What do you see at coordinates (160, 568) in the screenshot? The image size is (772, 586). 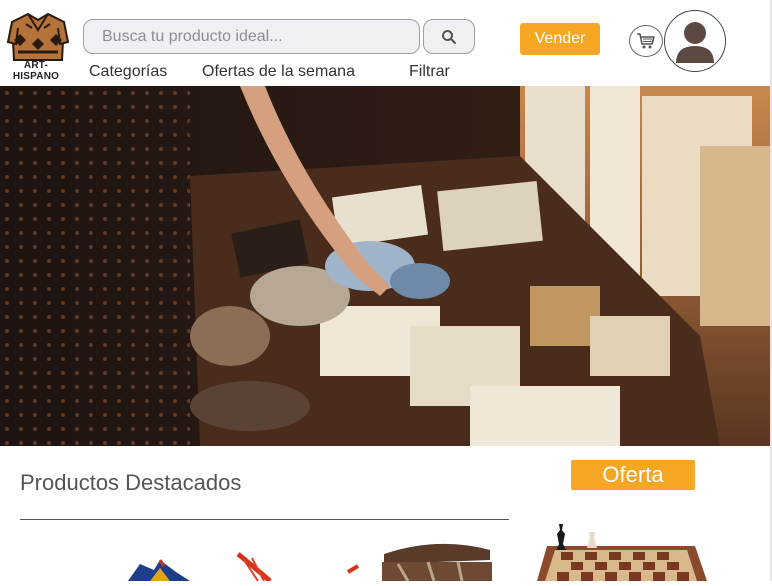 I see `product-image-textiles` at bounding box center [160, 568].